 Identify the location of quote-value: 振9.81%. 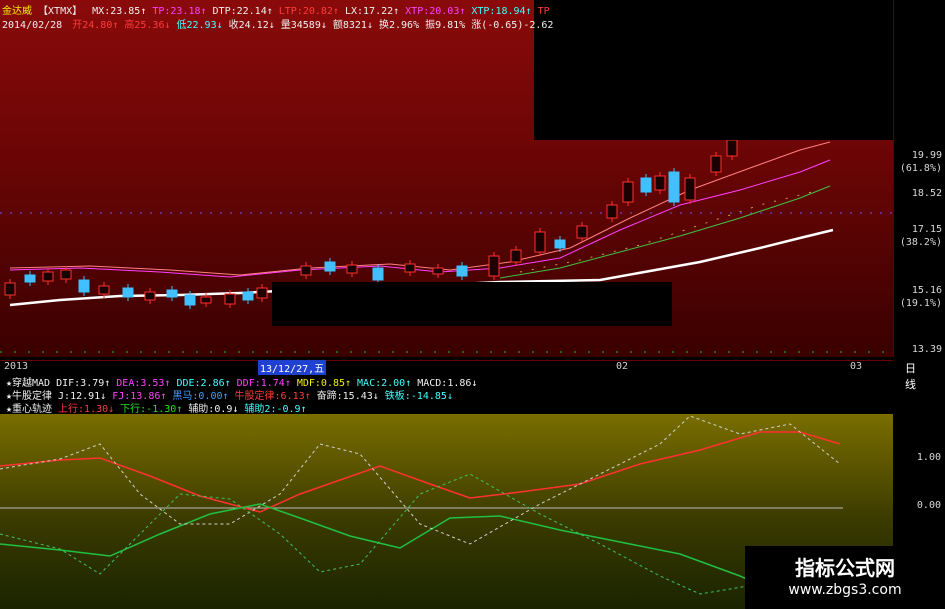
(445, 25).